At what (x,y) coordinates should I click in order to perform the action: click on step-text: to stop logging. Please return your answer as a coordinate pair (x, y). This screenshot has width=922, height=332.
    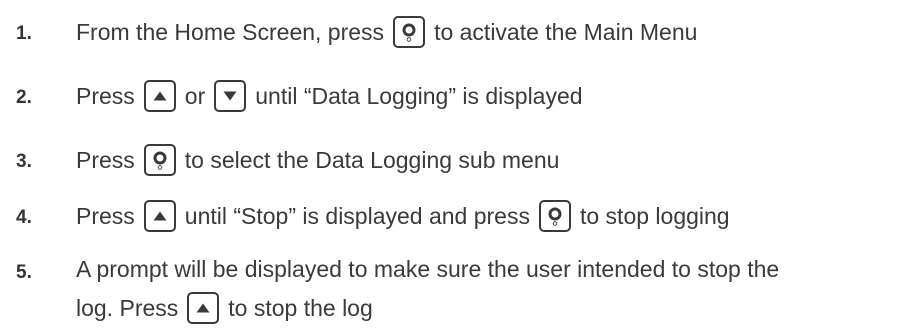
    Looking at the image, I should click on (654, 216).